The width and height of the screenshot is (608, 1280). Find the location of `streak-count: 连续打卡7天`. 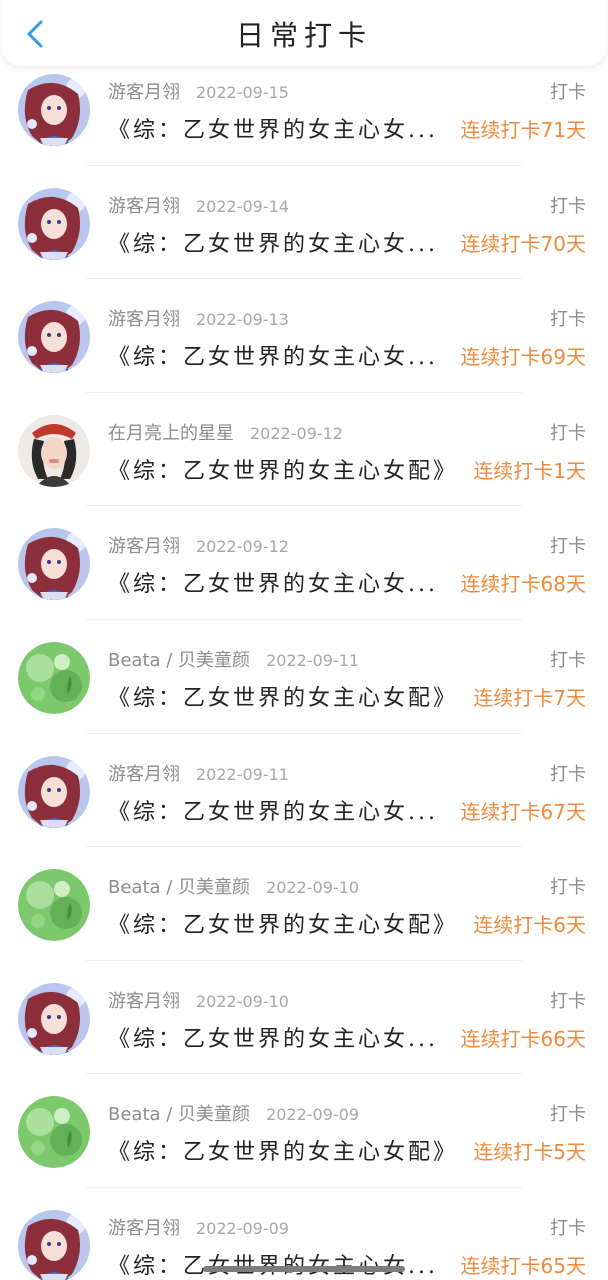

streak-count: 连续打卡7天 is located at coordinates (529, 697).